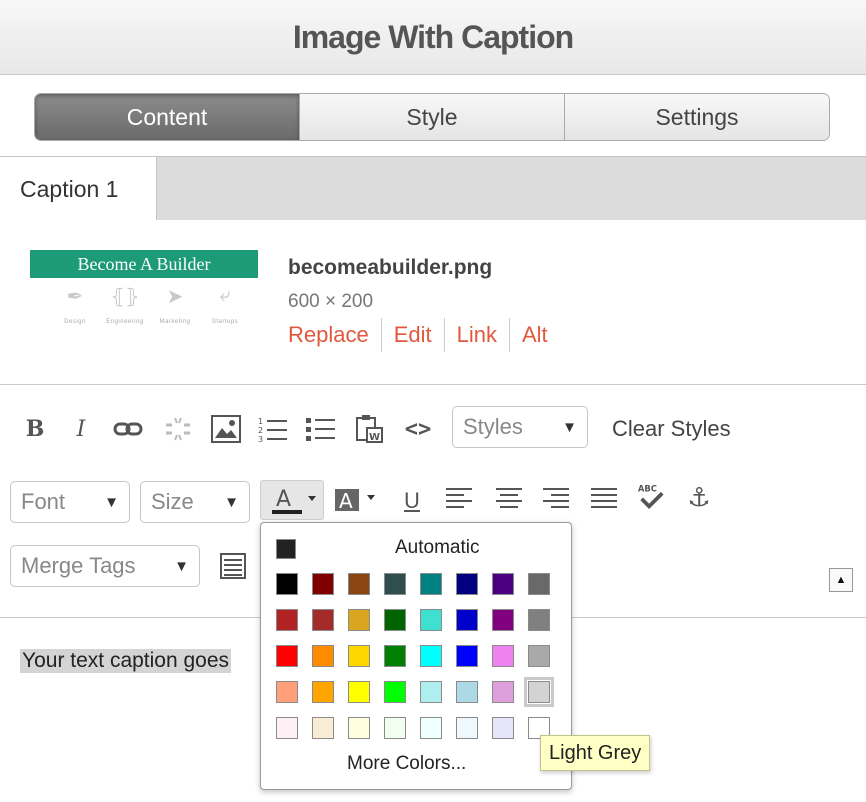 This screenshot has width=866, height=802. Describe the element at coordinates (233, 566) in the screenshot. I see `table-icon` at that location.